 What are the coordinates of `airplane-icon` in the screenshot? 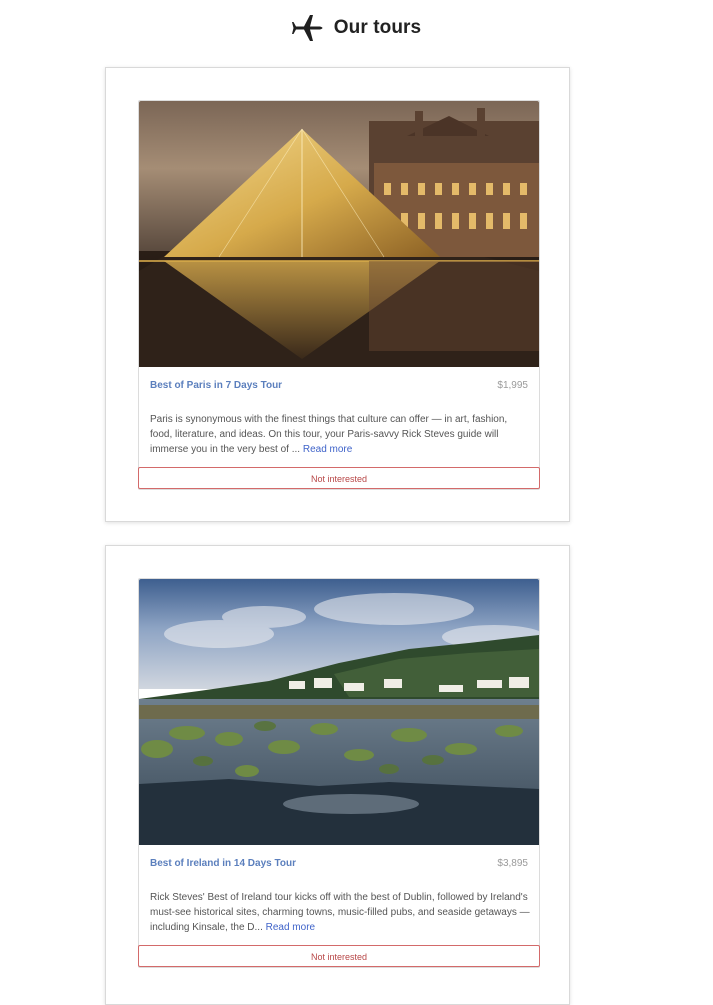 It's located at (308, 28).